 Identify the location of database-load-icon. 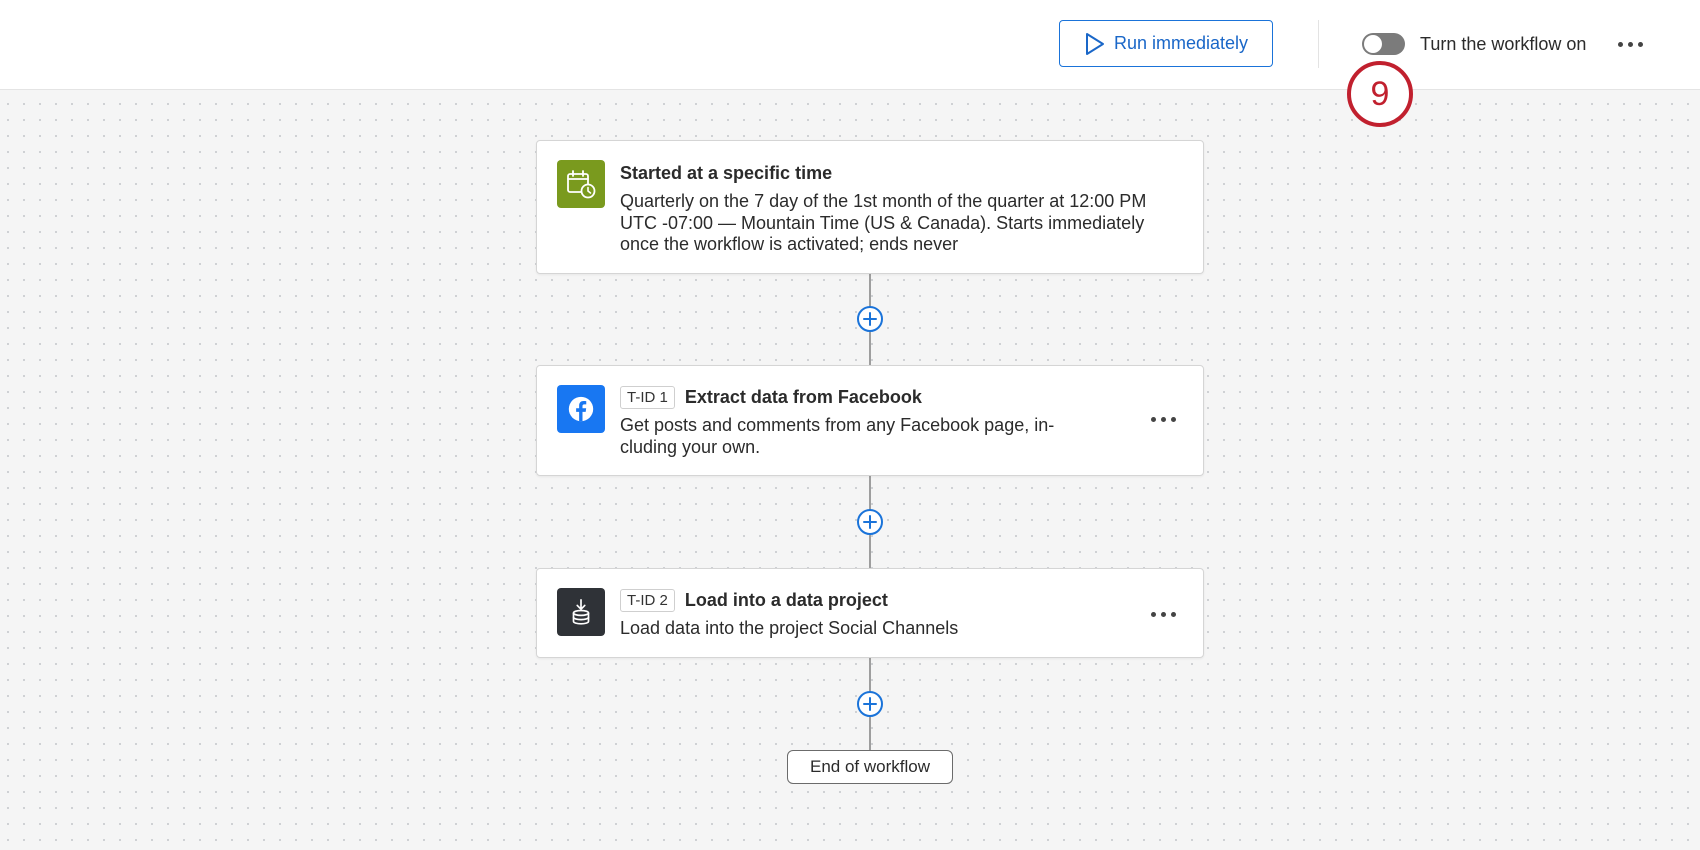
(581, 612).